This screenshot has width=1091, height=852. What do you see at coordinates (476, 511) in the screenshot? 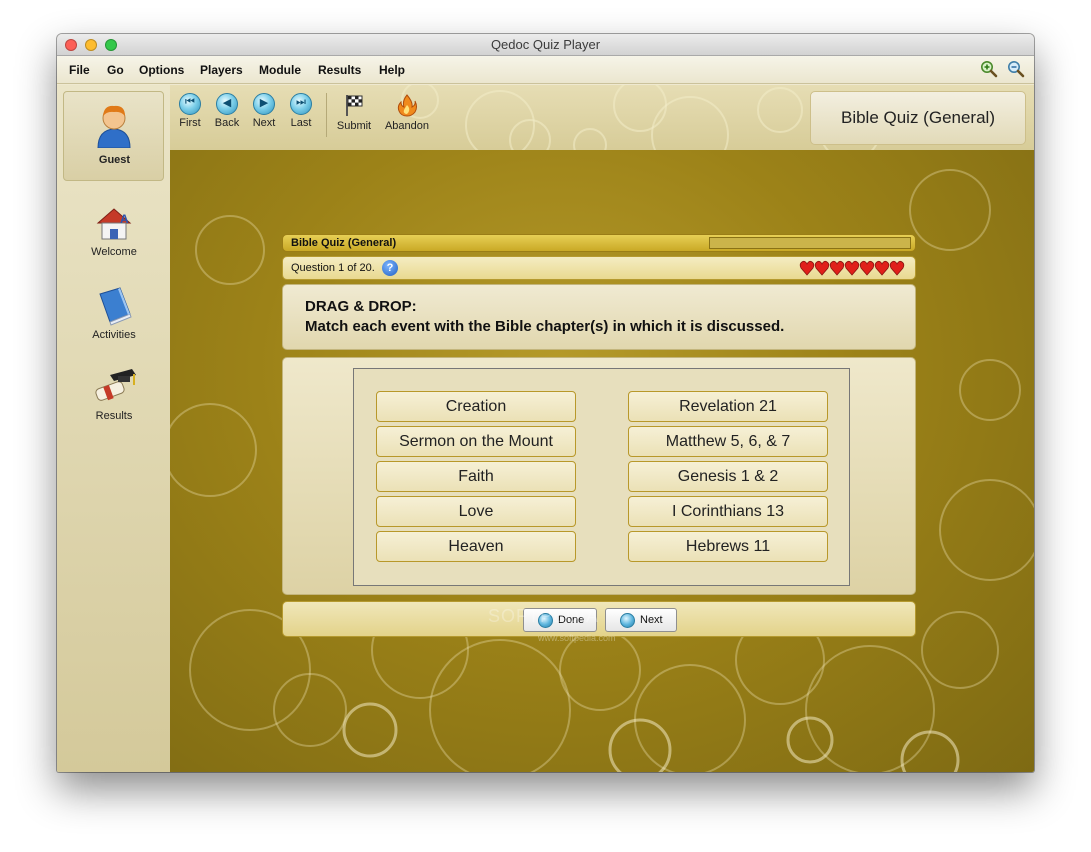
I see `drag-item-love: Love` at bounding box center [476, 511].